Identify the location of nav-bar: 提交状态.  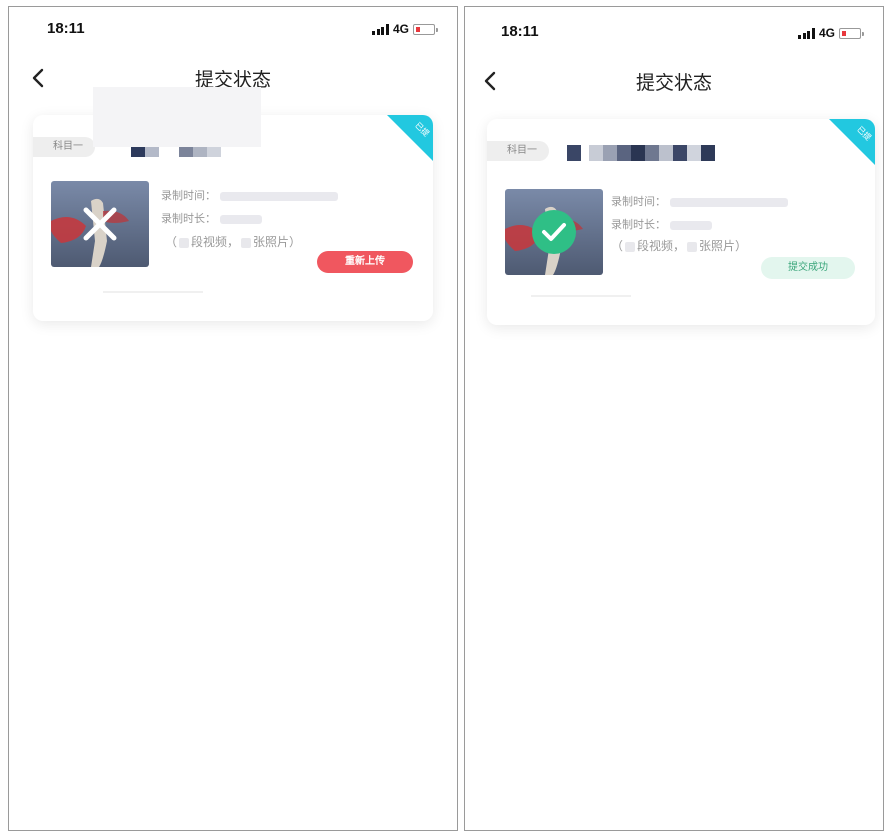
(674, 77).